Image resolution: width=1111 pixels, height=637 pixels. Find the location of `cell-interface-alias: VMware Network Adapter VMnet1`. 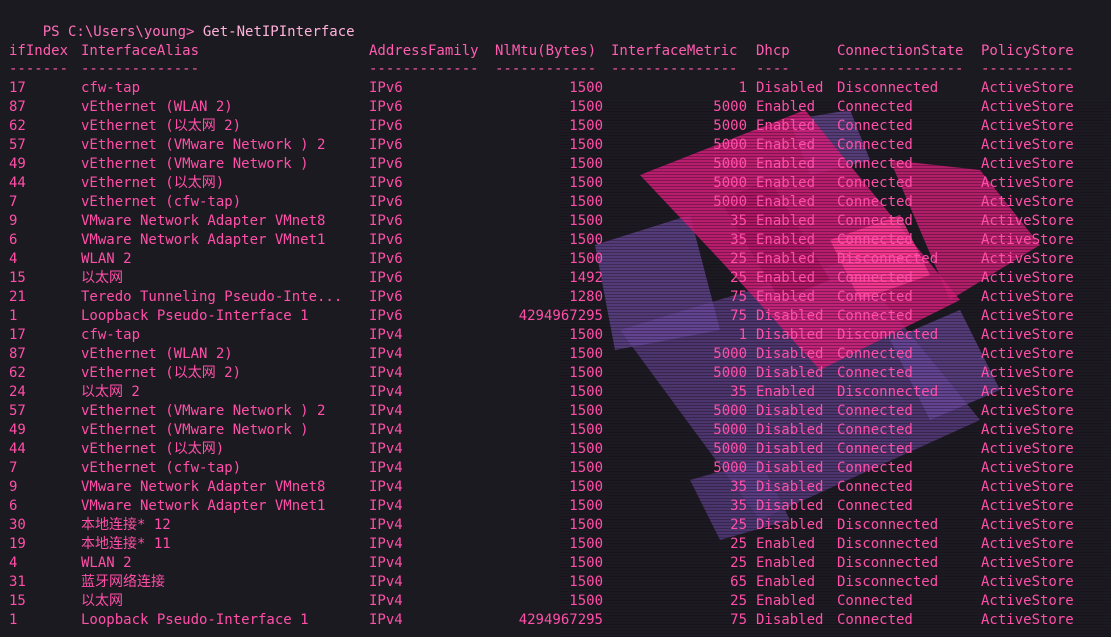

cell-interface-alias: VMware Network Adapter VMnet1 is located at coordinates (203, 506).